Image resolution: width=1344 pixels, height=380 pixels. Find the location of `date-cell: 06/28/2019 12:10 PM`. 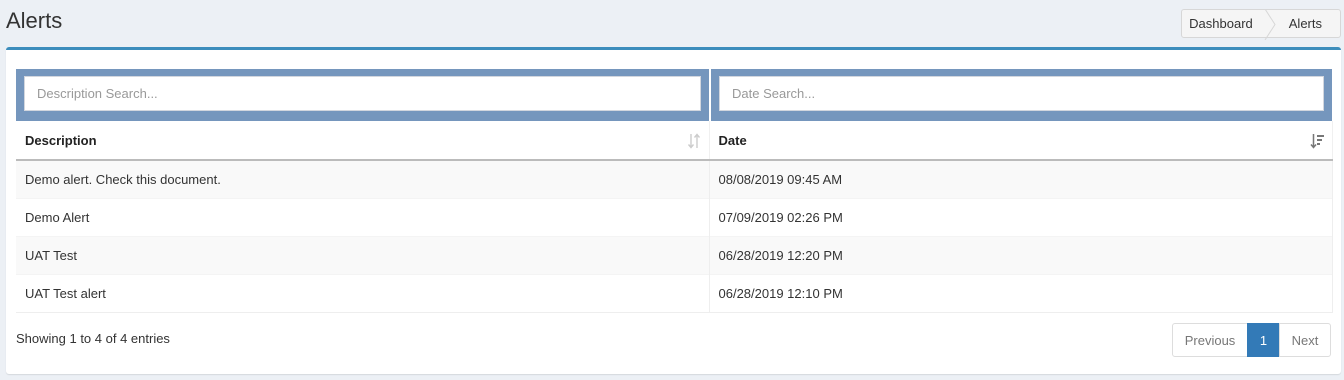

date-cell: 06/28/2019 12:10 PM is located at coordinates (1021, 293).